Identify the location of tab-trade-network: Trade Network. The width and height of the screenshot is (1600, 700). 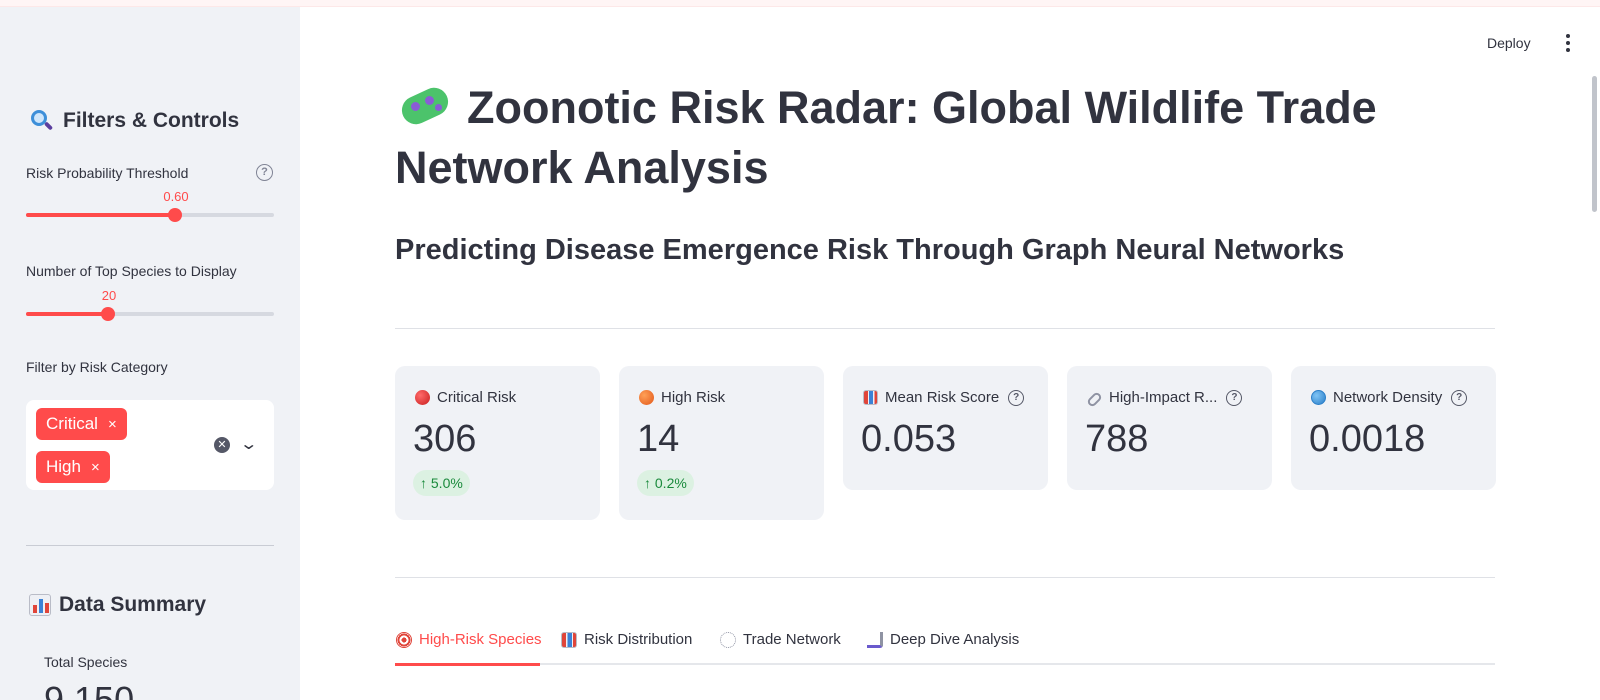
(780, 639).